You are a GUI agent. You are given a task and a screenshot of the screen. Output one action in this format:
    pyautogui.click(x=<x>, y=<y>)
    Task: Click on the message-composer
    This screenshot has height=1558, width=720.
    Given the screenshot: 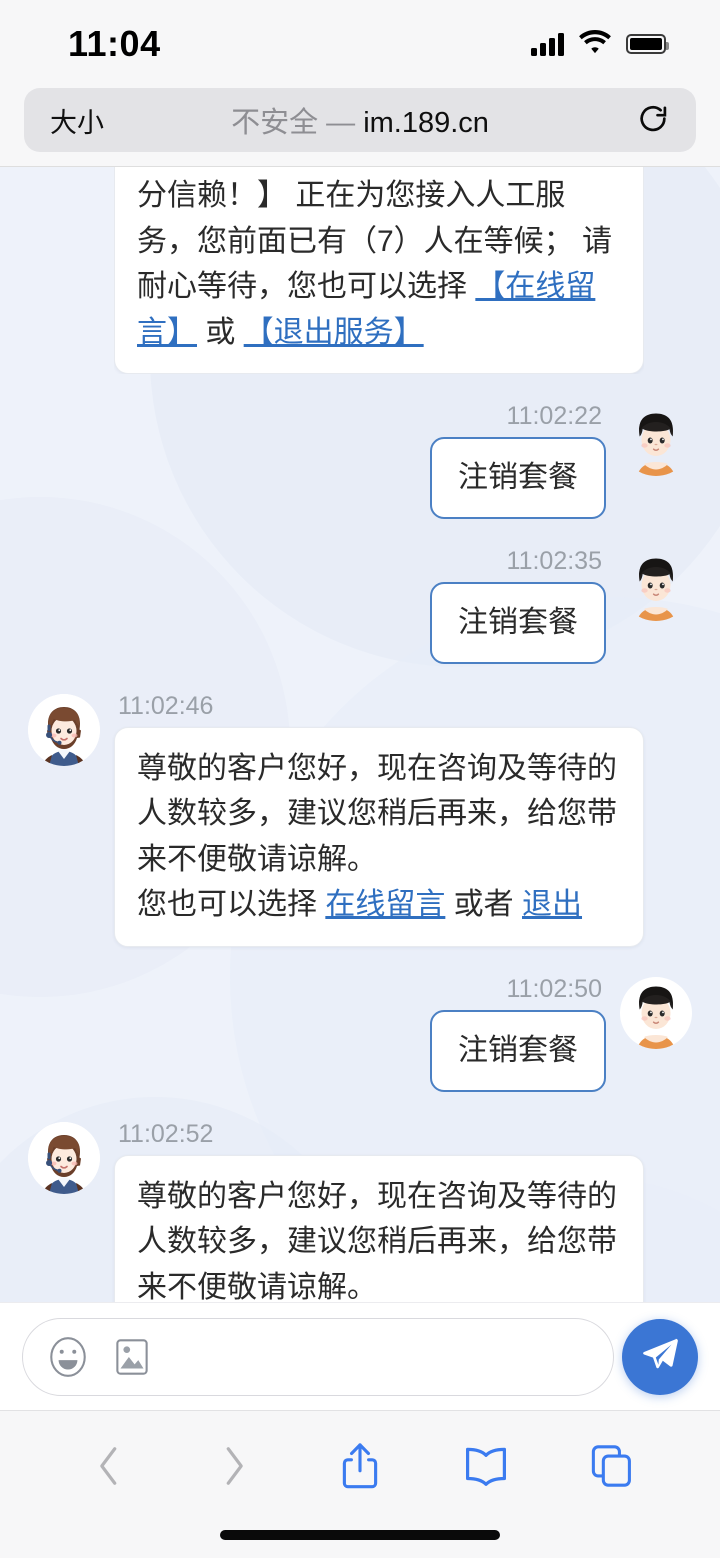 What is the action you would take?
    pyautogui.click(x=360, y=1356)
    